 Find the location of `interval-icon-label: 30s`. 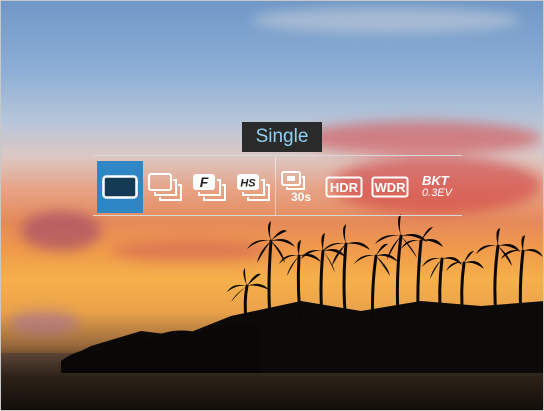

interval-icon-label: 30s is located at coordinates (301, 197).